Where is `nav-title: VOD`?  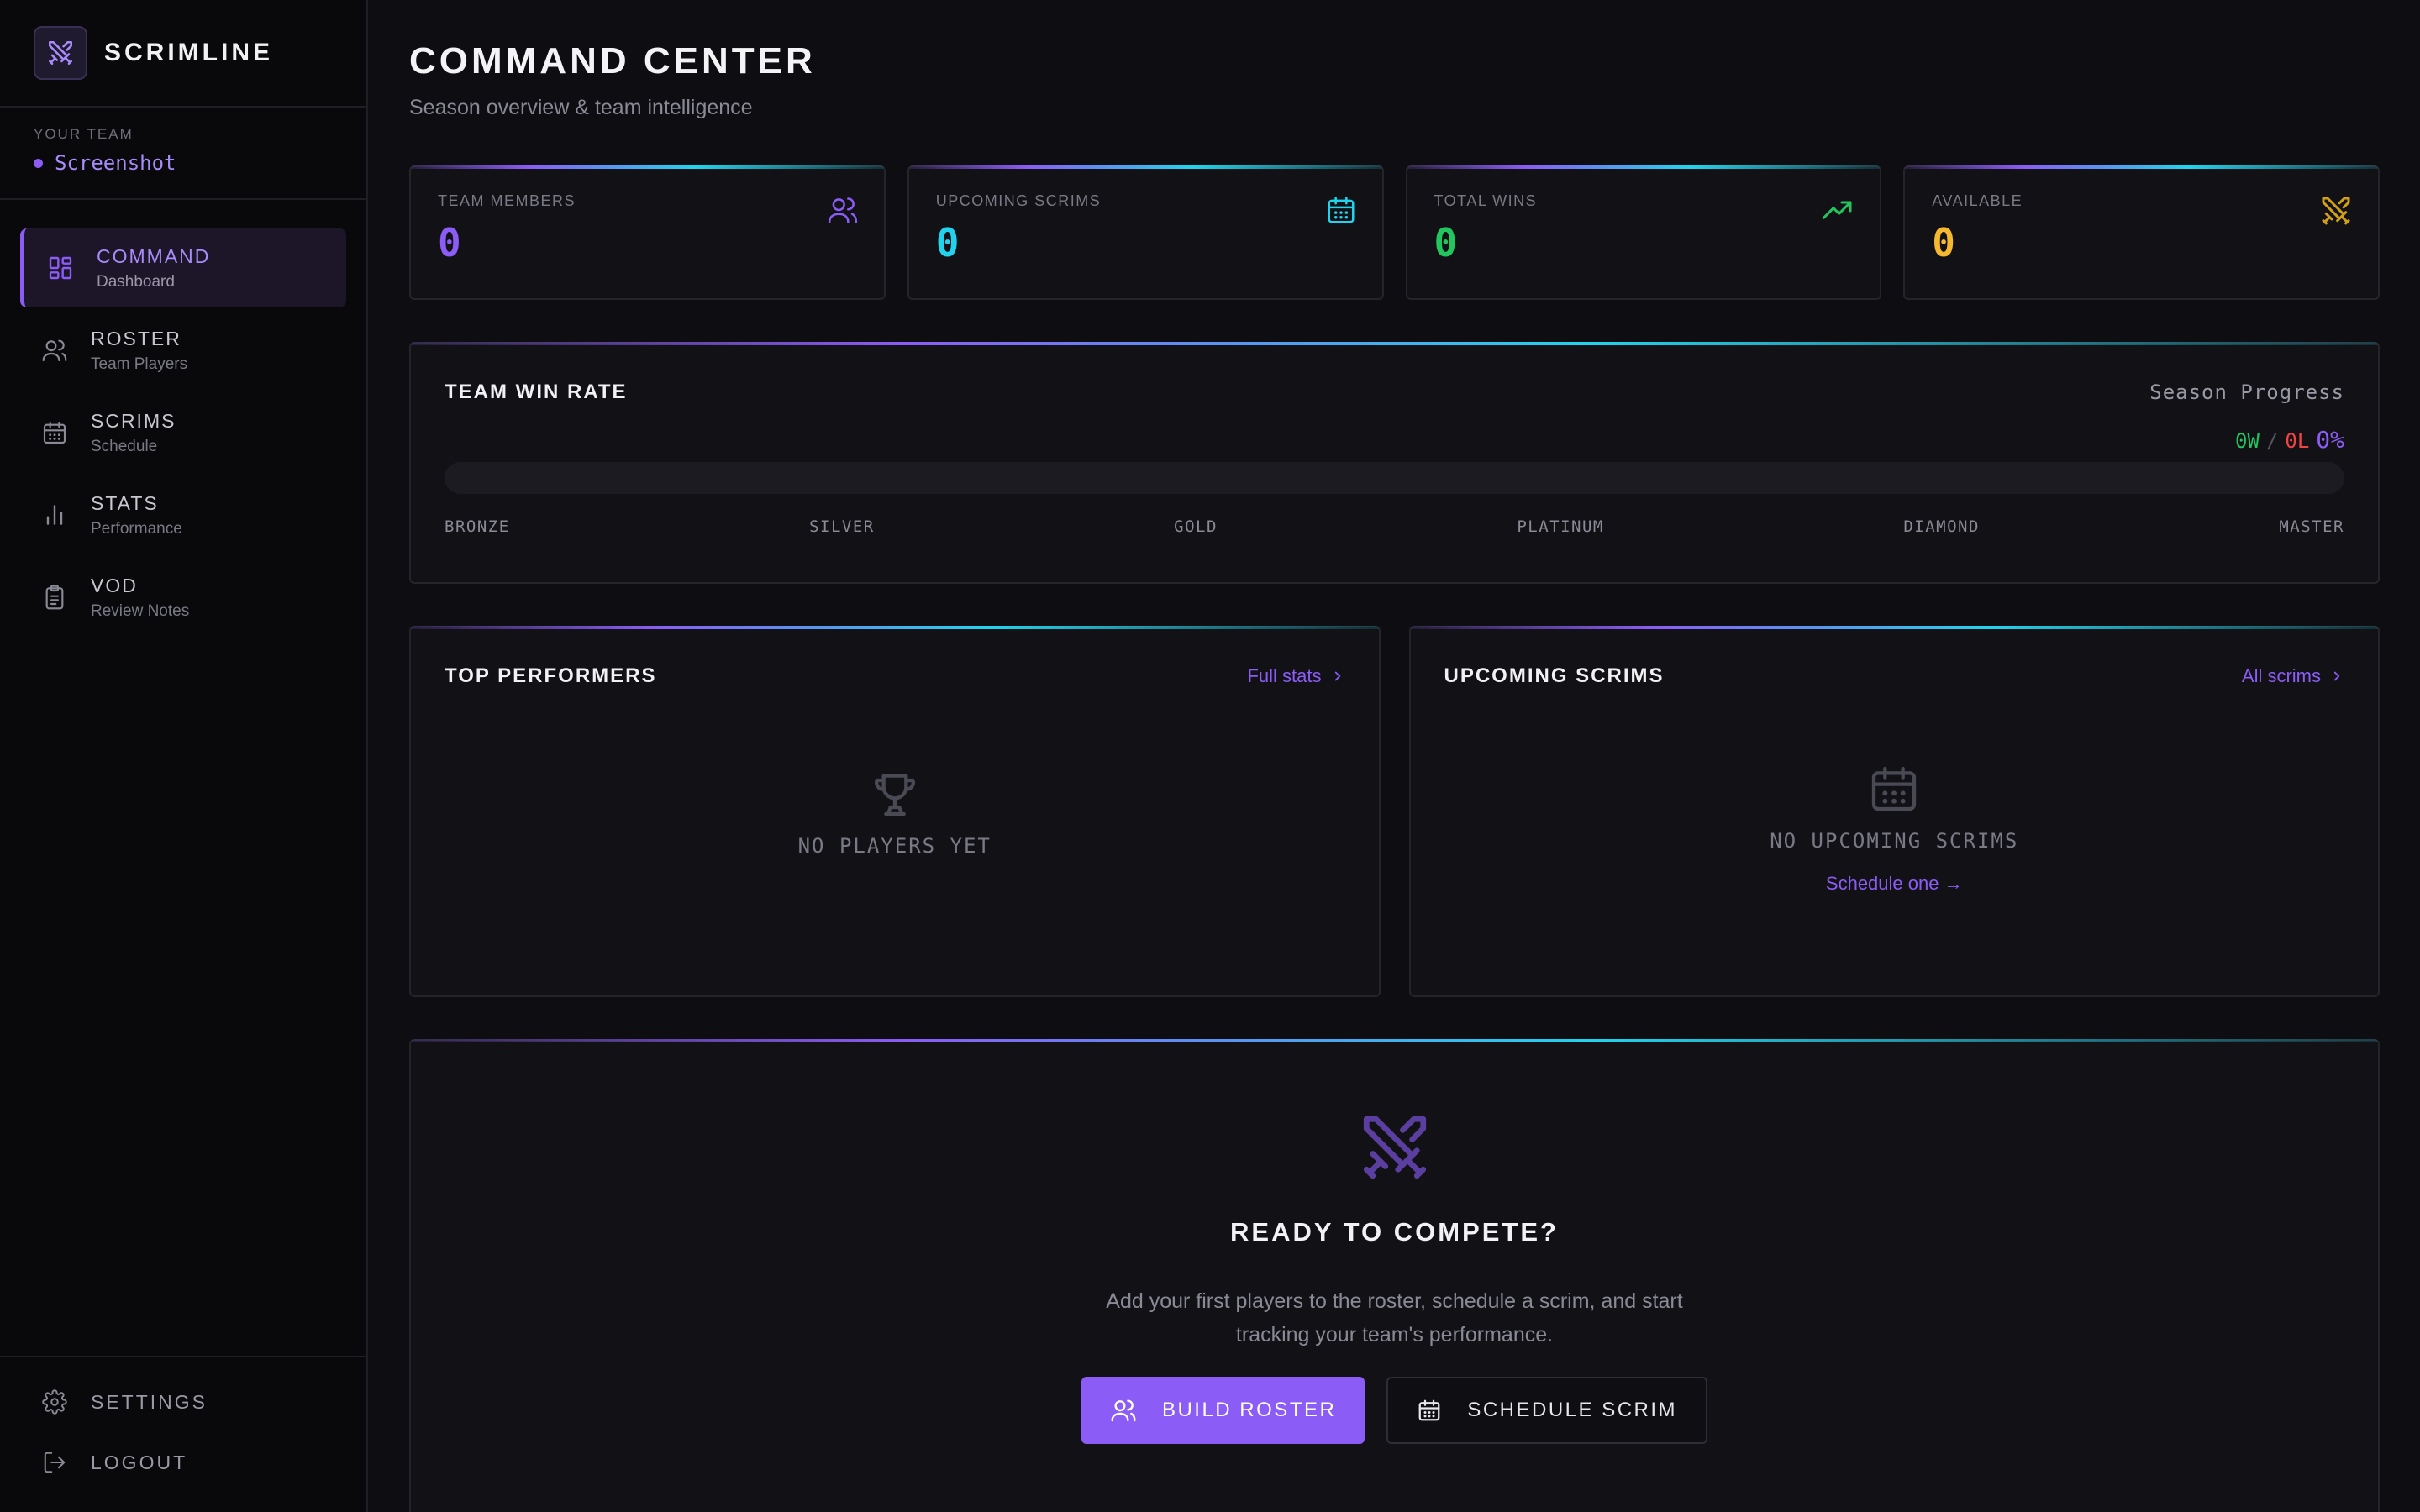
nav-title: VOD is located at coordinates (114, 585).